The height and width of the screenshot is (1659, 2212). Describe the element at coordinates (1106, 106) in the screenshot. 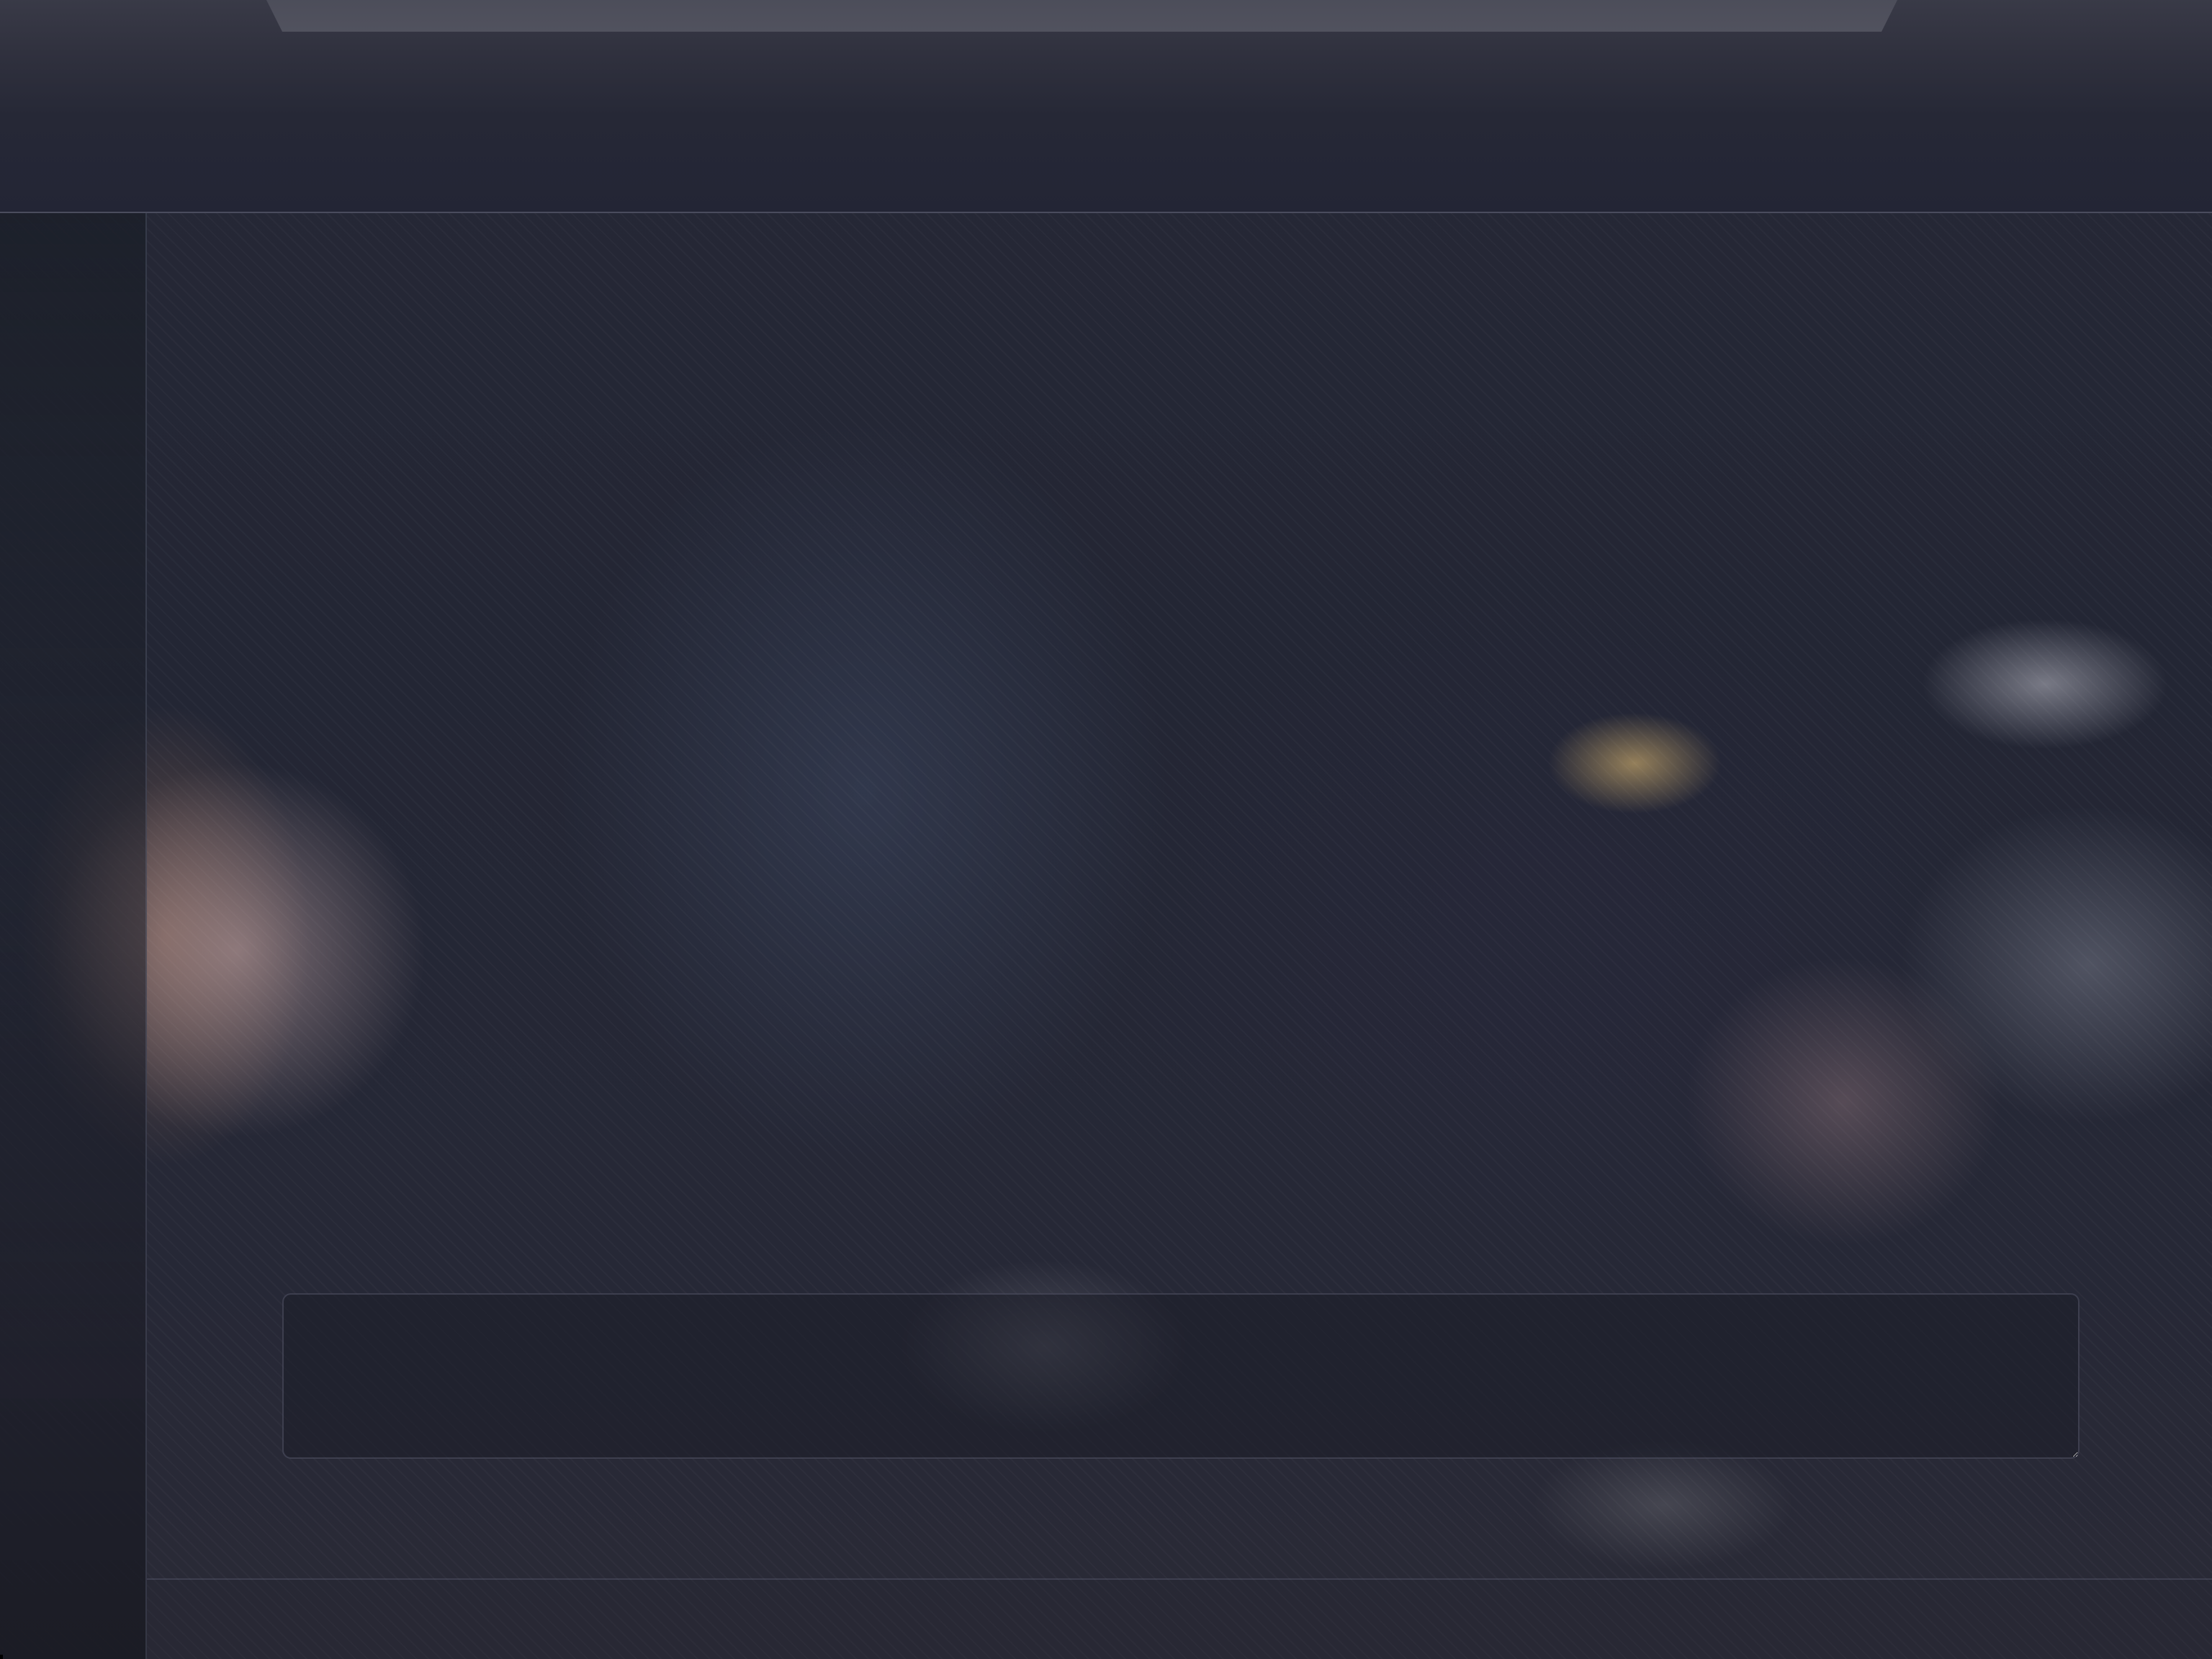

I see `top-header` at that location.